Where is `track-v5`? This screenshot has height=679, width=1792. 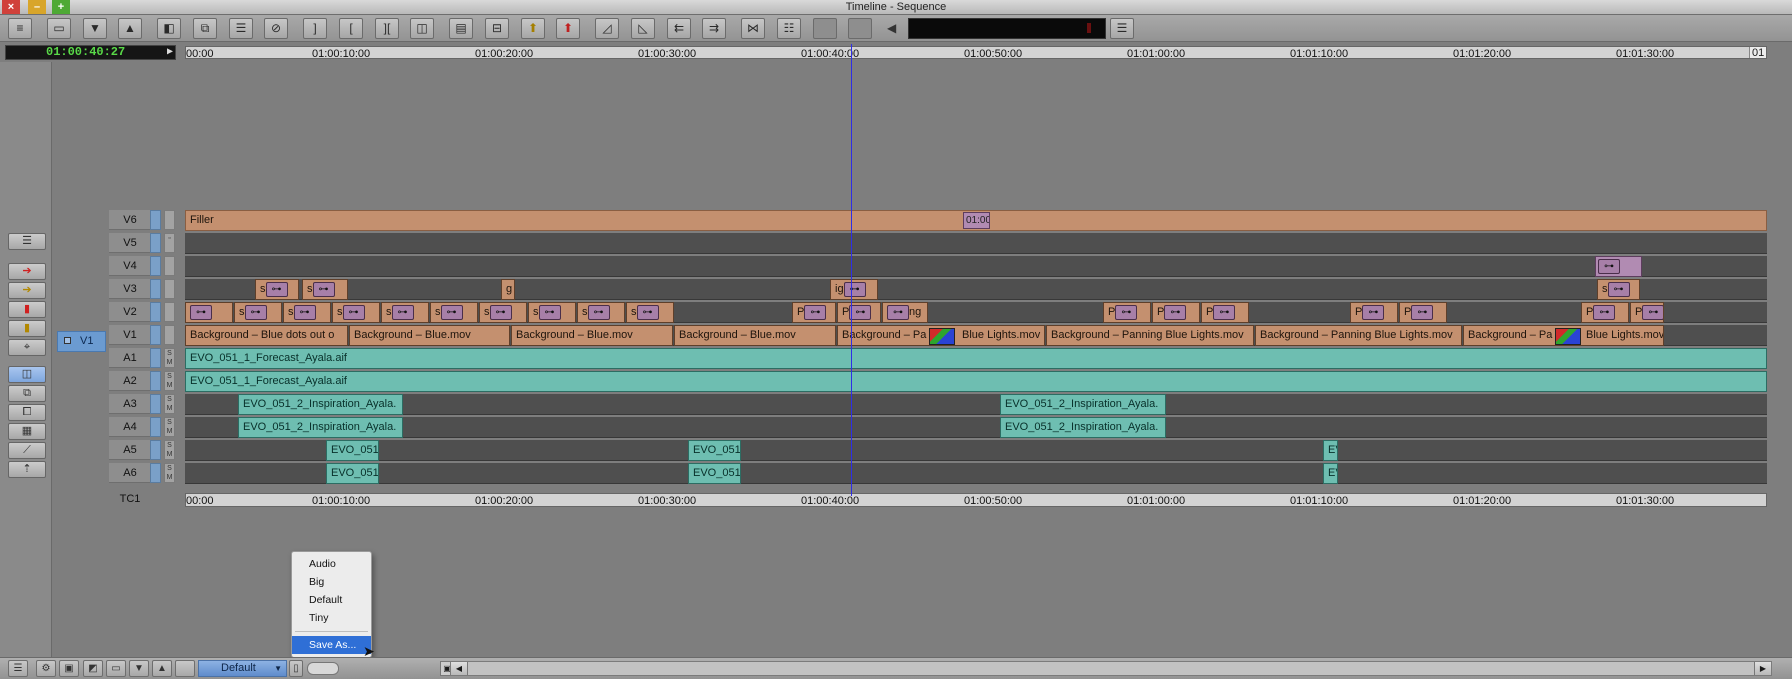 track-v5 is located at coordinates (976, 243).